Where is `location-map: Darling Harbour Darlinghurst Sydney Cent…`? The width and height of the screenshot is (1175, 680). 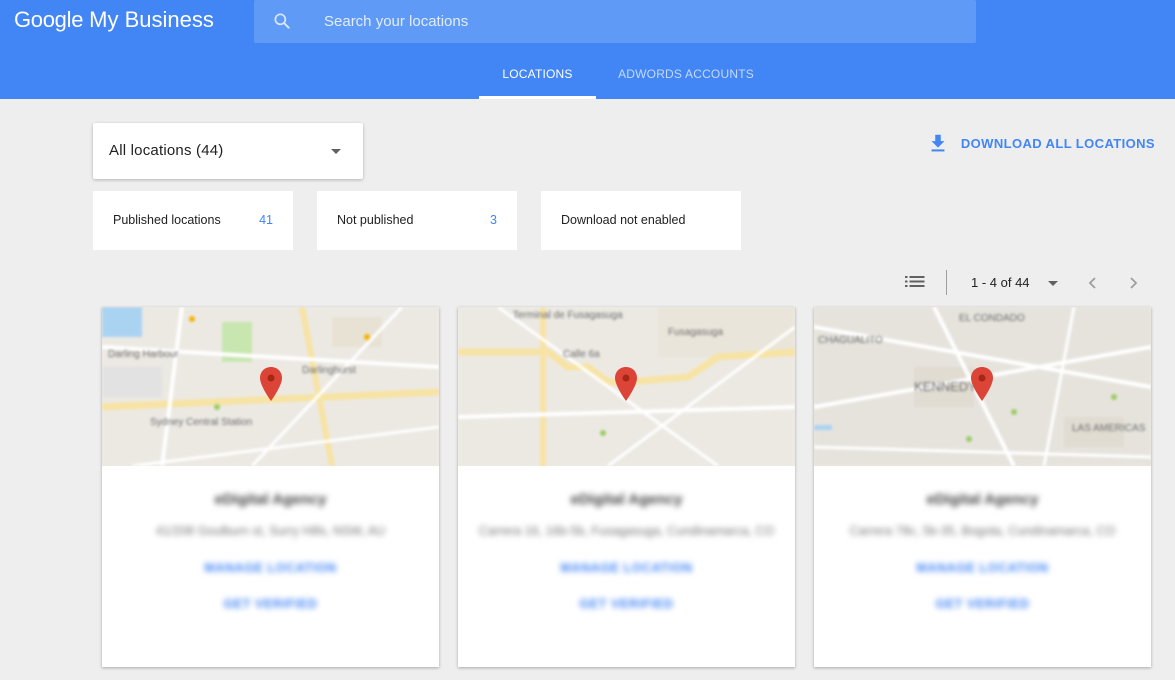
location-map: Darling Harbour Darlinghurst Sydney Cent… is located at coordinates (270, 386).